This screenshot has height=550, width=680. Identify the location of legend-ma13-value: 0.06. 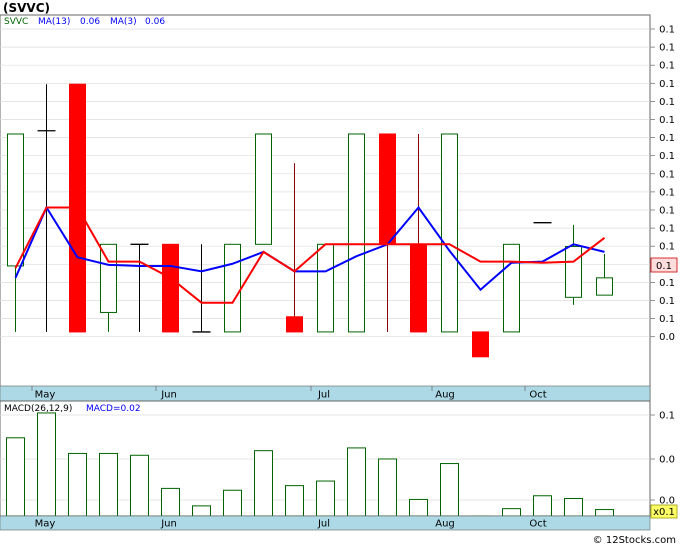
(90, 22).